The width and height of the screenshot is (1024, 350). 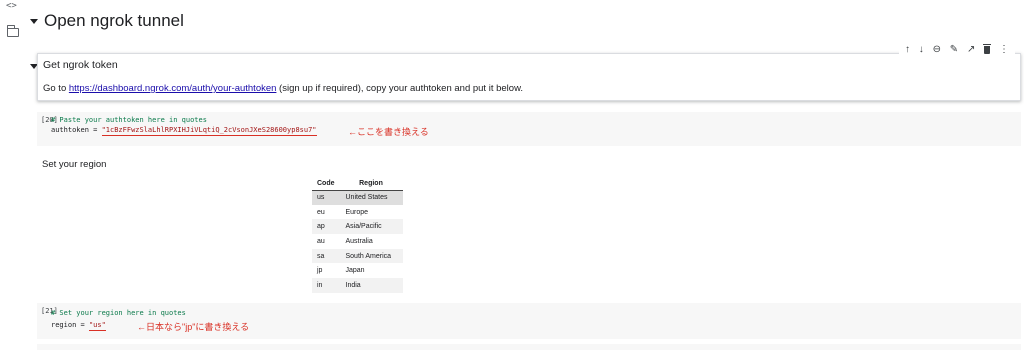 I want to click on table-row: in India, so click(x=357, y=285).